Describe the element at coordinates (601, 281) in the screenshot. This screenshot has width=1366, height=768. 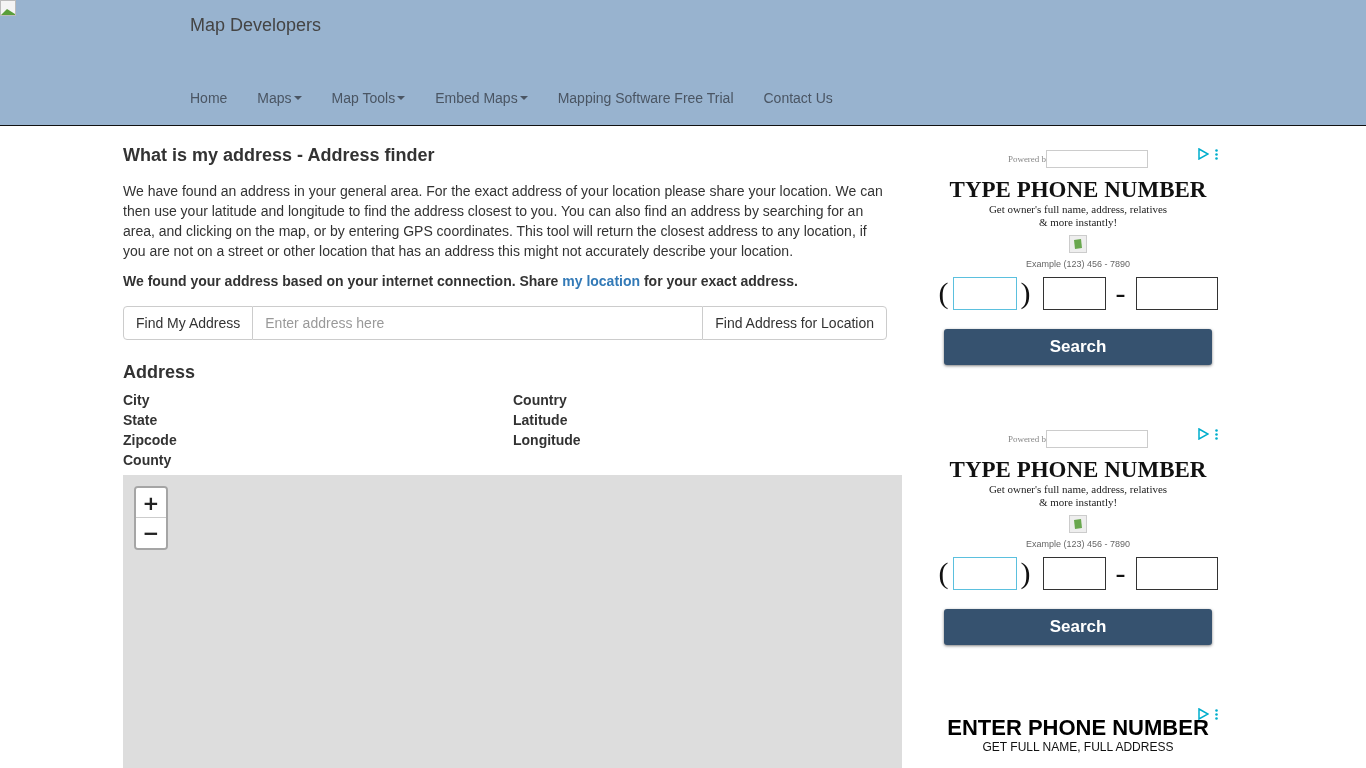
I see `location-link: my location` at that location.